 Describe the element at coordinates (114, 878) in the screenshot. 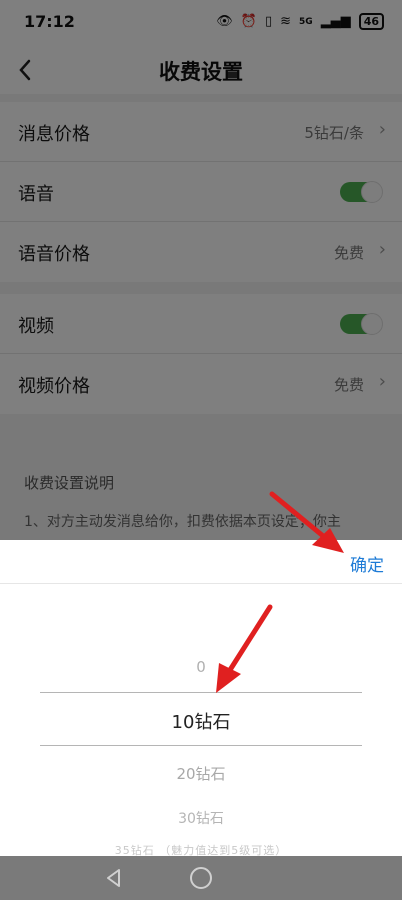

I see `triangle-back-icon` at that location.